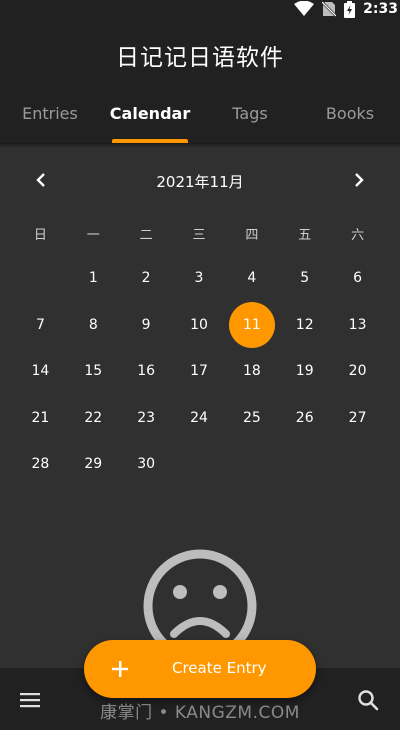 This screenshot has width=400, height=730. I want to click on calendar-day: 18, so click(251, 371).